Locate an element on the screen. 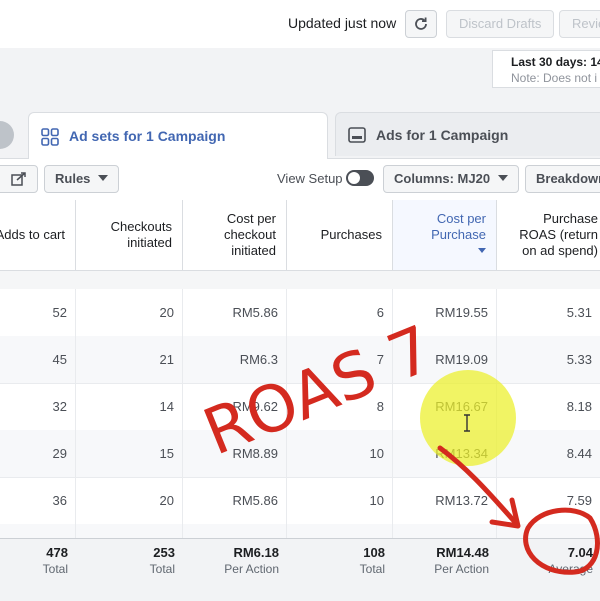  breakdown-label: Breakdown is located at coordinates (568, 178).